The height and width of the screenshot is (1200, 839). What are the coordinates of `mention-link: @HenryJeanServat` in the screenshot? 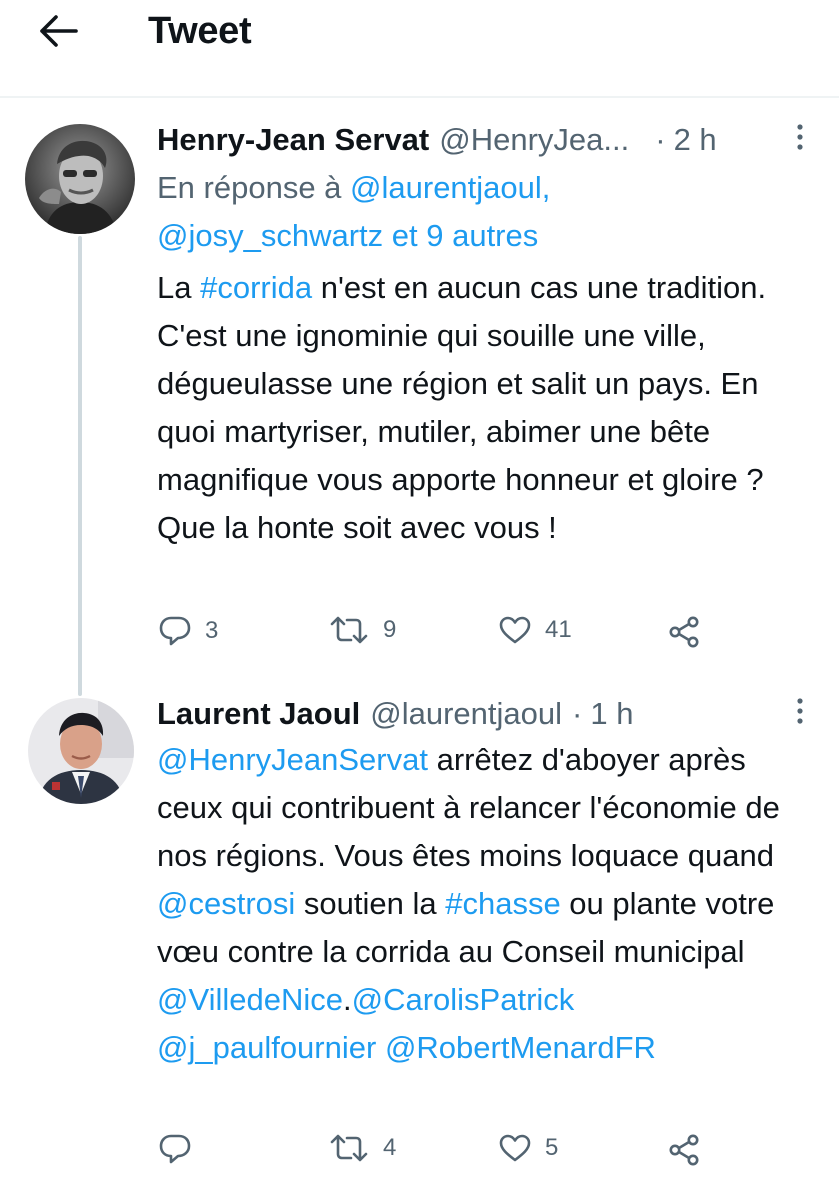 It's located at (292, 759).